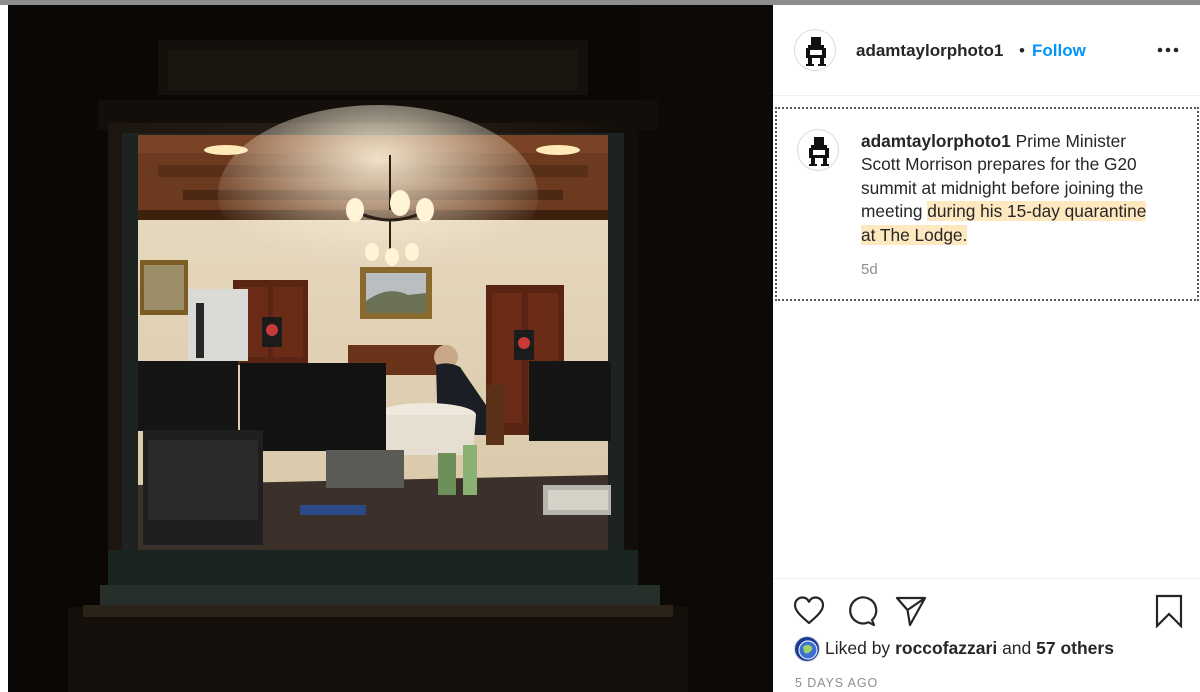 This screenshot has width=1200, height=692. I want to click on caption-timestamp: 5d, so click(869, 269).